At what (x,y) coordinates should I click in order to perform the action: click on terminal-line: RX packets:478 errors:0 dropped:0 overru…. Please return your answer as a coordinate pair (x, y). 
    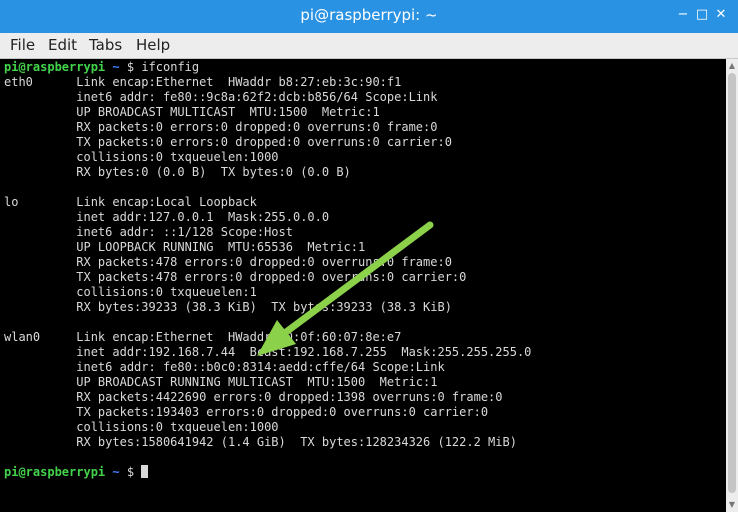
    Looking at the image, I should click on (228, 262).